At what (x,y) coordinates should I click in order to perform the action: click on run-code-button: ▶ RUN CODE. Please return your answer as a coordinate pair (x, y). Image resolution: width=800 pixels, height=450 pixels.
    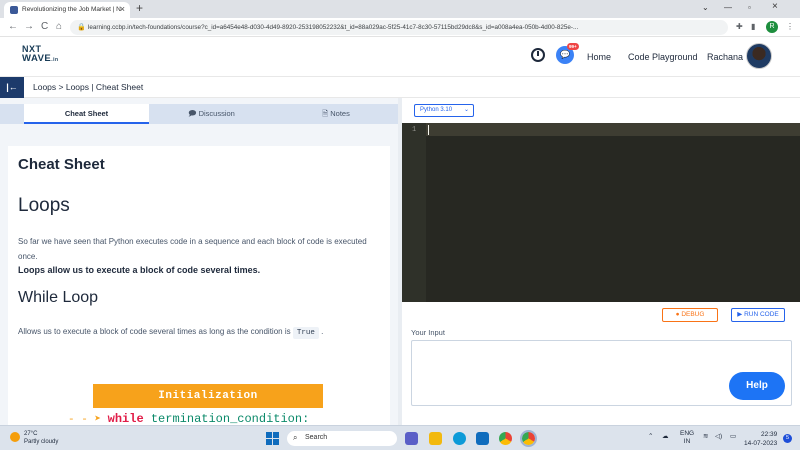
    Looking at the image, I should click on (758, 315).